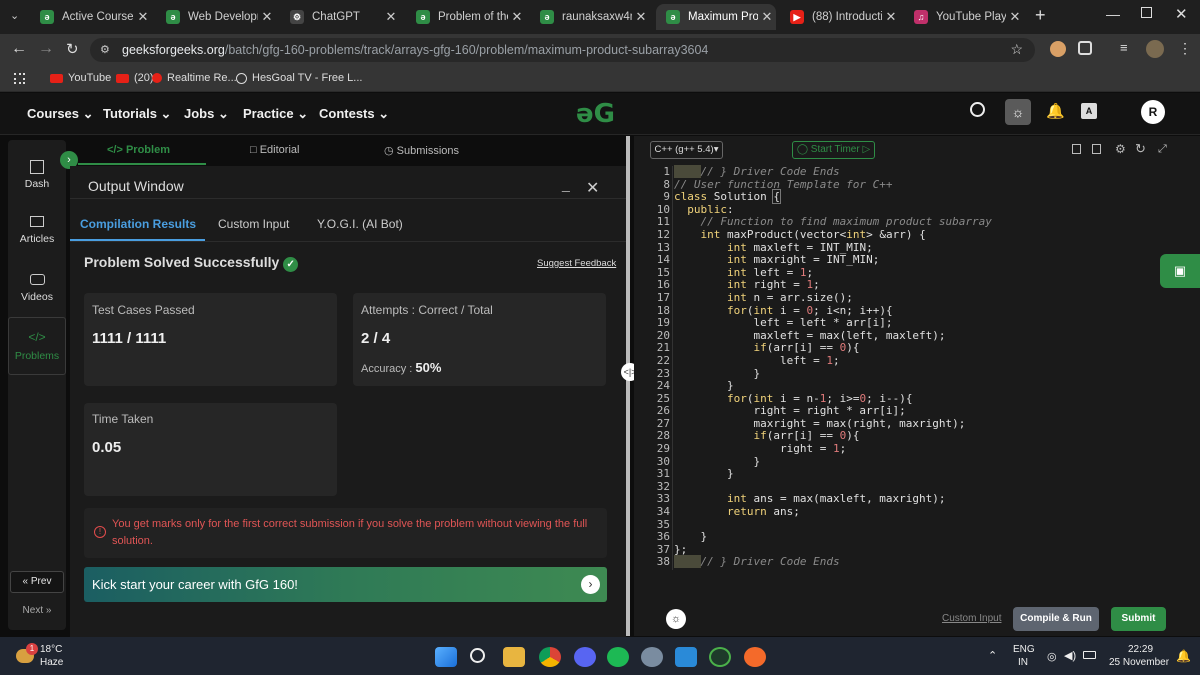 This screenshot has height=675, width=1200. I want to click on tray-chevron-icon: ⌃, so click(992, 655).